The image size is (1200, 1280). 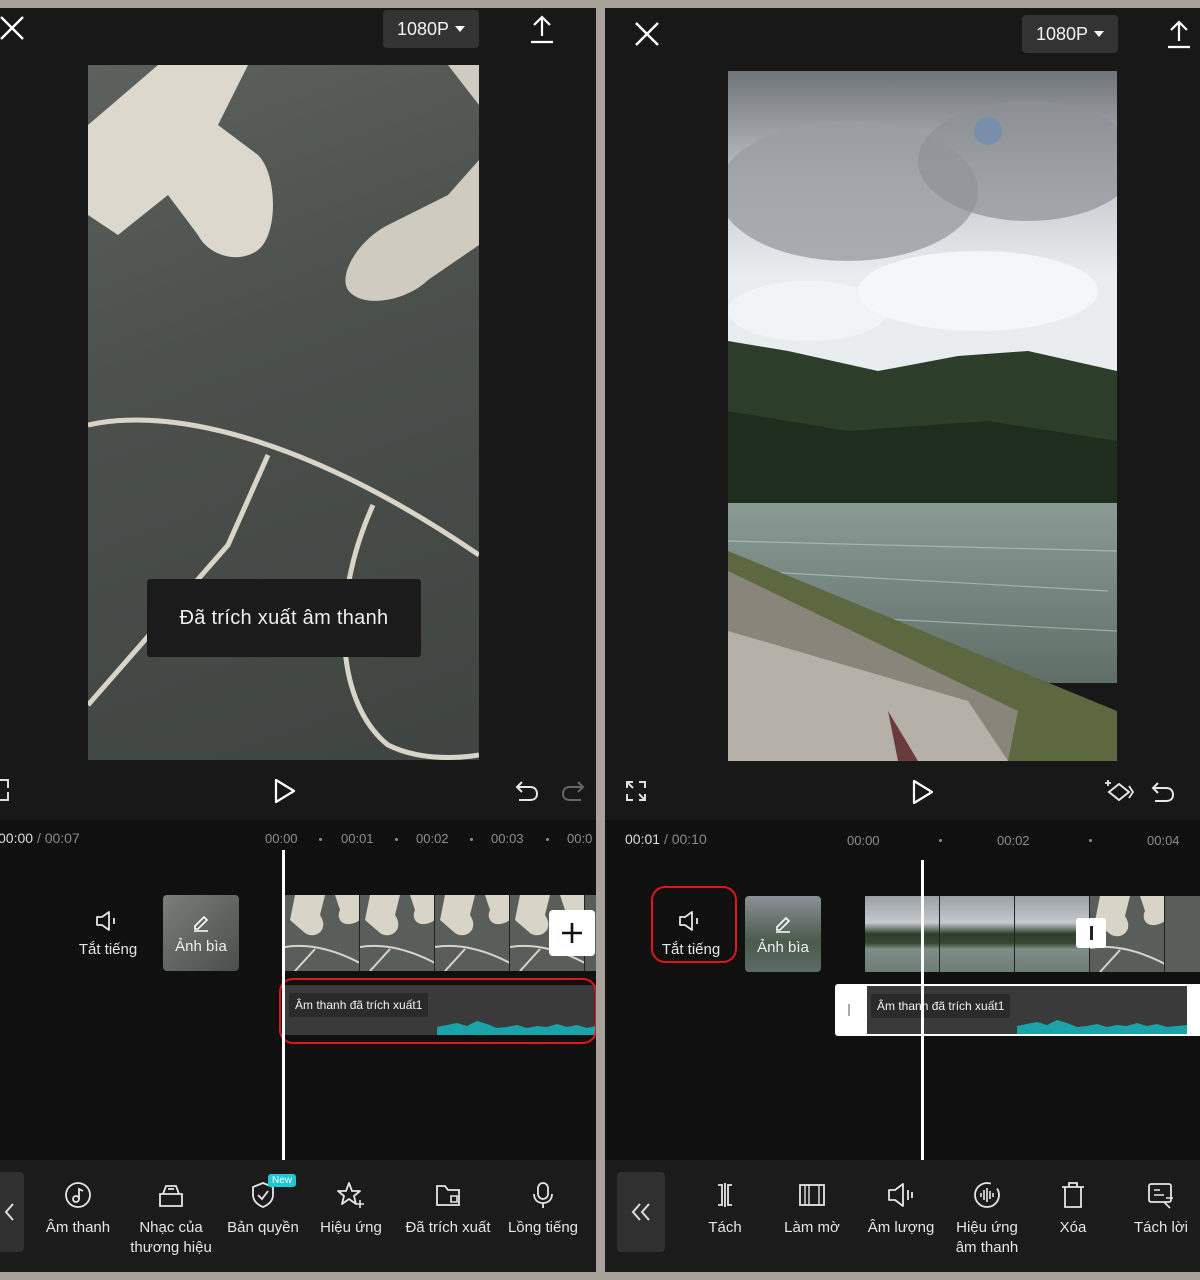 What do you see at coordinates (812, 1209) in the screenshot?
I see `tool-fade: Làm mờ` at bounding box center [812, 1209].